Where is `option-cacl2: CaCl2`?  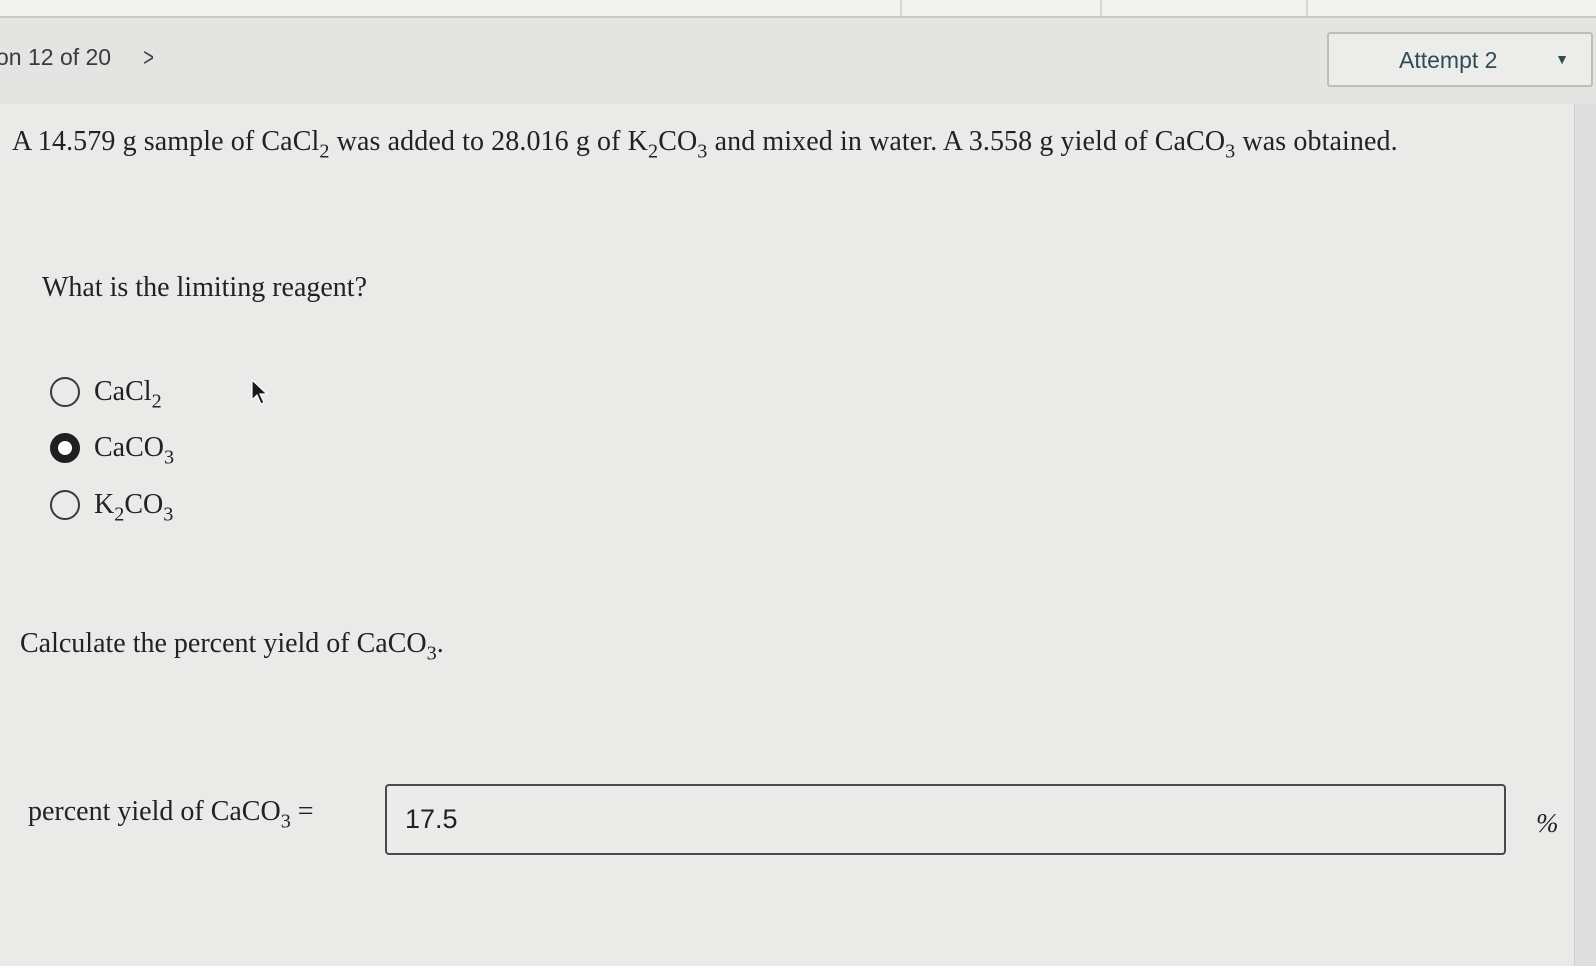 option-cacl2: CaCl2 is located at coordinates (106, 392).